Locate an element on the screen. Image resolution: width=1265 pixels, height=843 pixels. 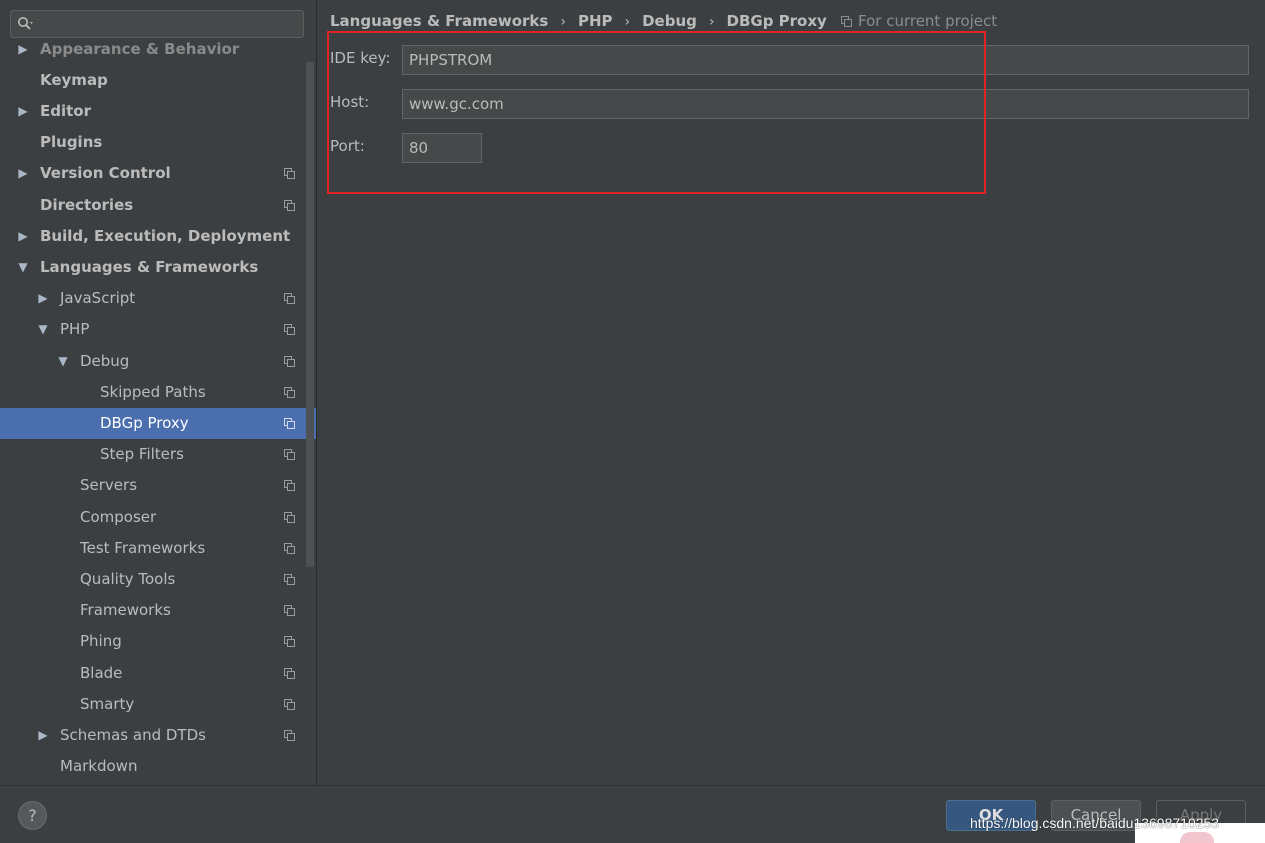
sidebar-item-label: Appearance & Behavior is located at coordinates (140, 48).